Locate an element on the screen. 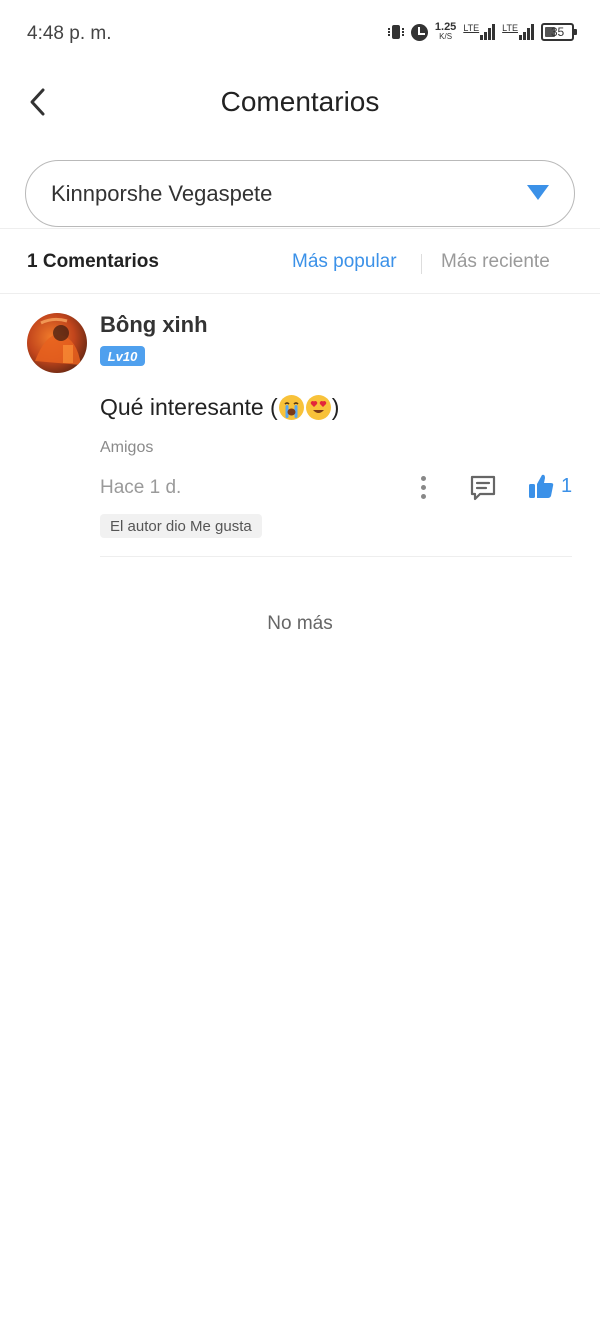  author-liked-badge: El autor dio Me gusta is located at coordinates (181, 526).